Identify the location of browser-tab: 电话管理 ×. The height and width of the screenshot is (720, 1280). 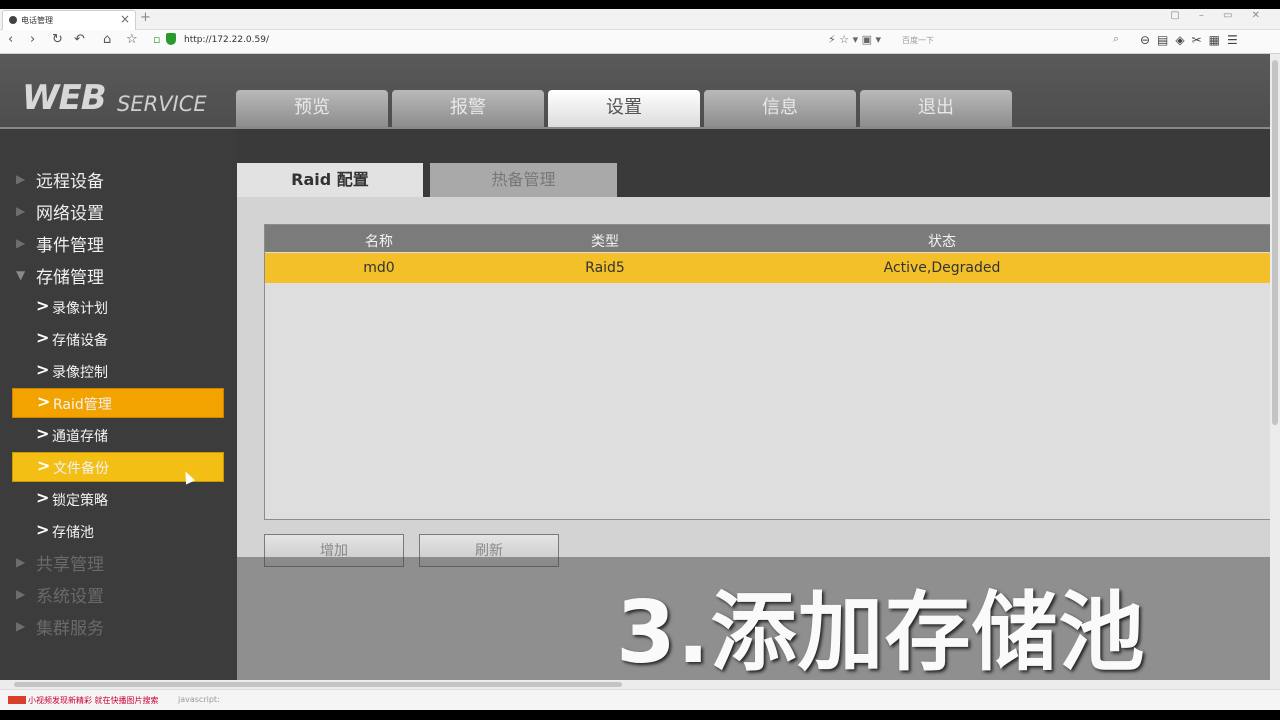
(69, 20).